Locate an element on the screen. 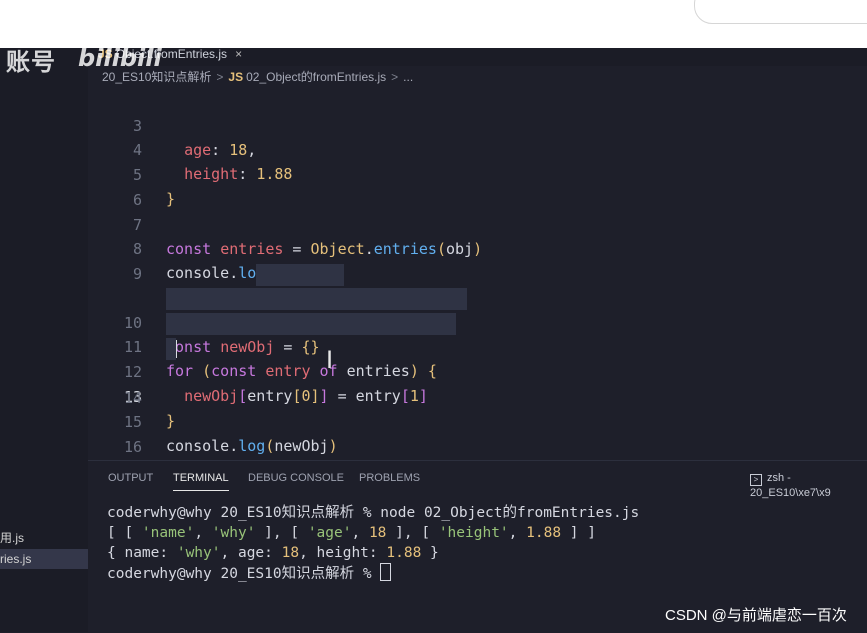 The width and height of the screenshot is (867, 633). code-line: 9 is located at coordinates (477, 260).